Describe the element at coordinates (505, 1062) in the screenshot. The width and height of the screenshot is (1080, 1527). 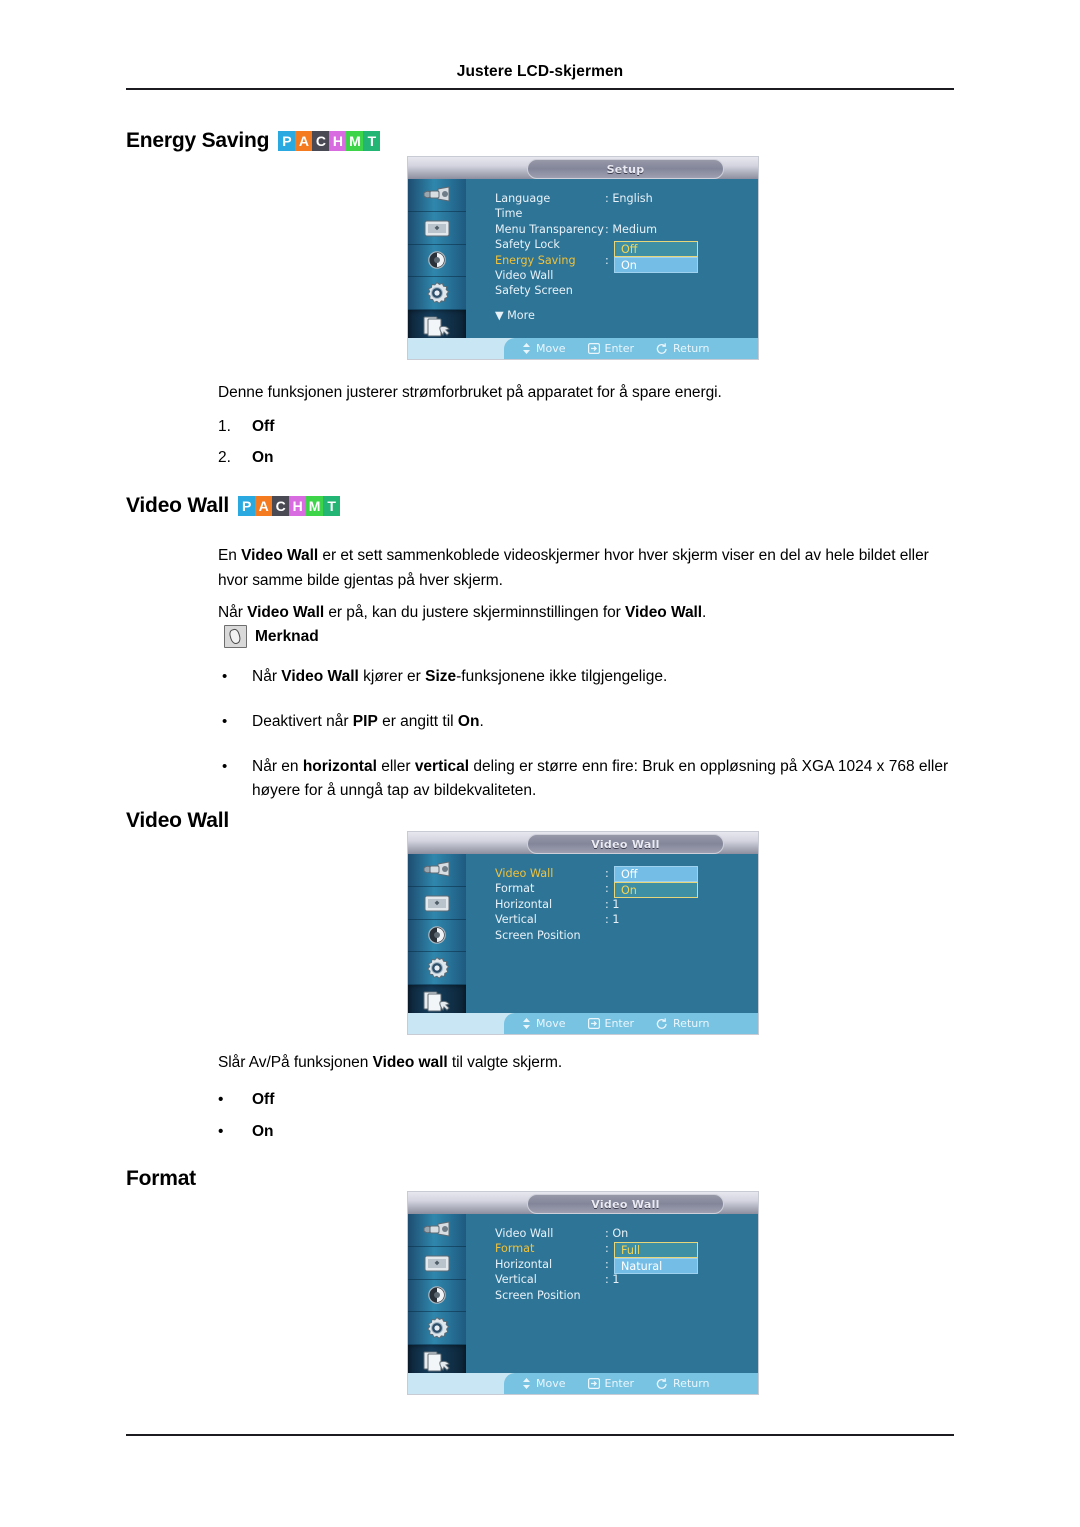
I see `text-fragment: til valgte skjerm.` at that location.